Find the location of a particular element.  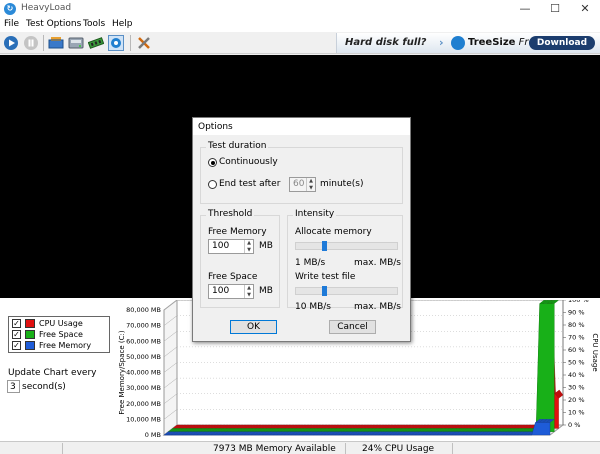

dialog-title: Options is located at coordinates (215, 127).